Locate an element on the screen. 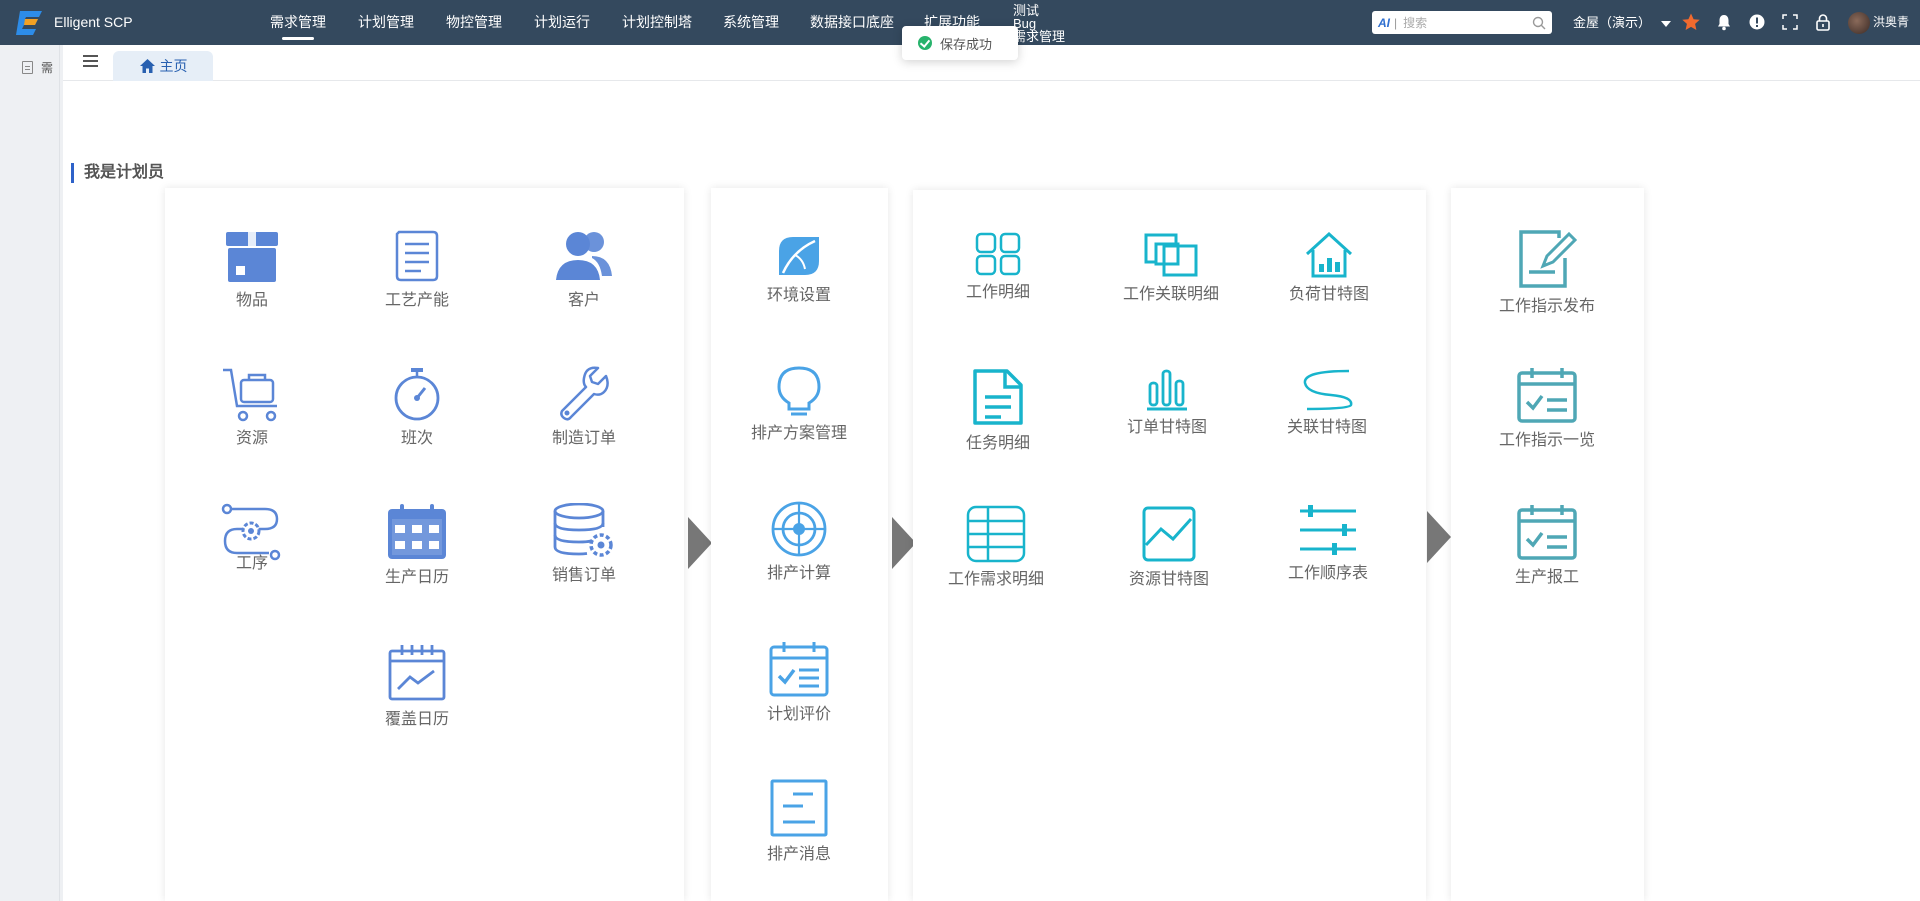 The height and width of the screenshot is (901, 1920). user-name: 洪奥青 is located at coordinates (1891, 22).